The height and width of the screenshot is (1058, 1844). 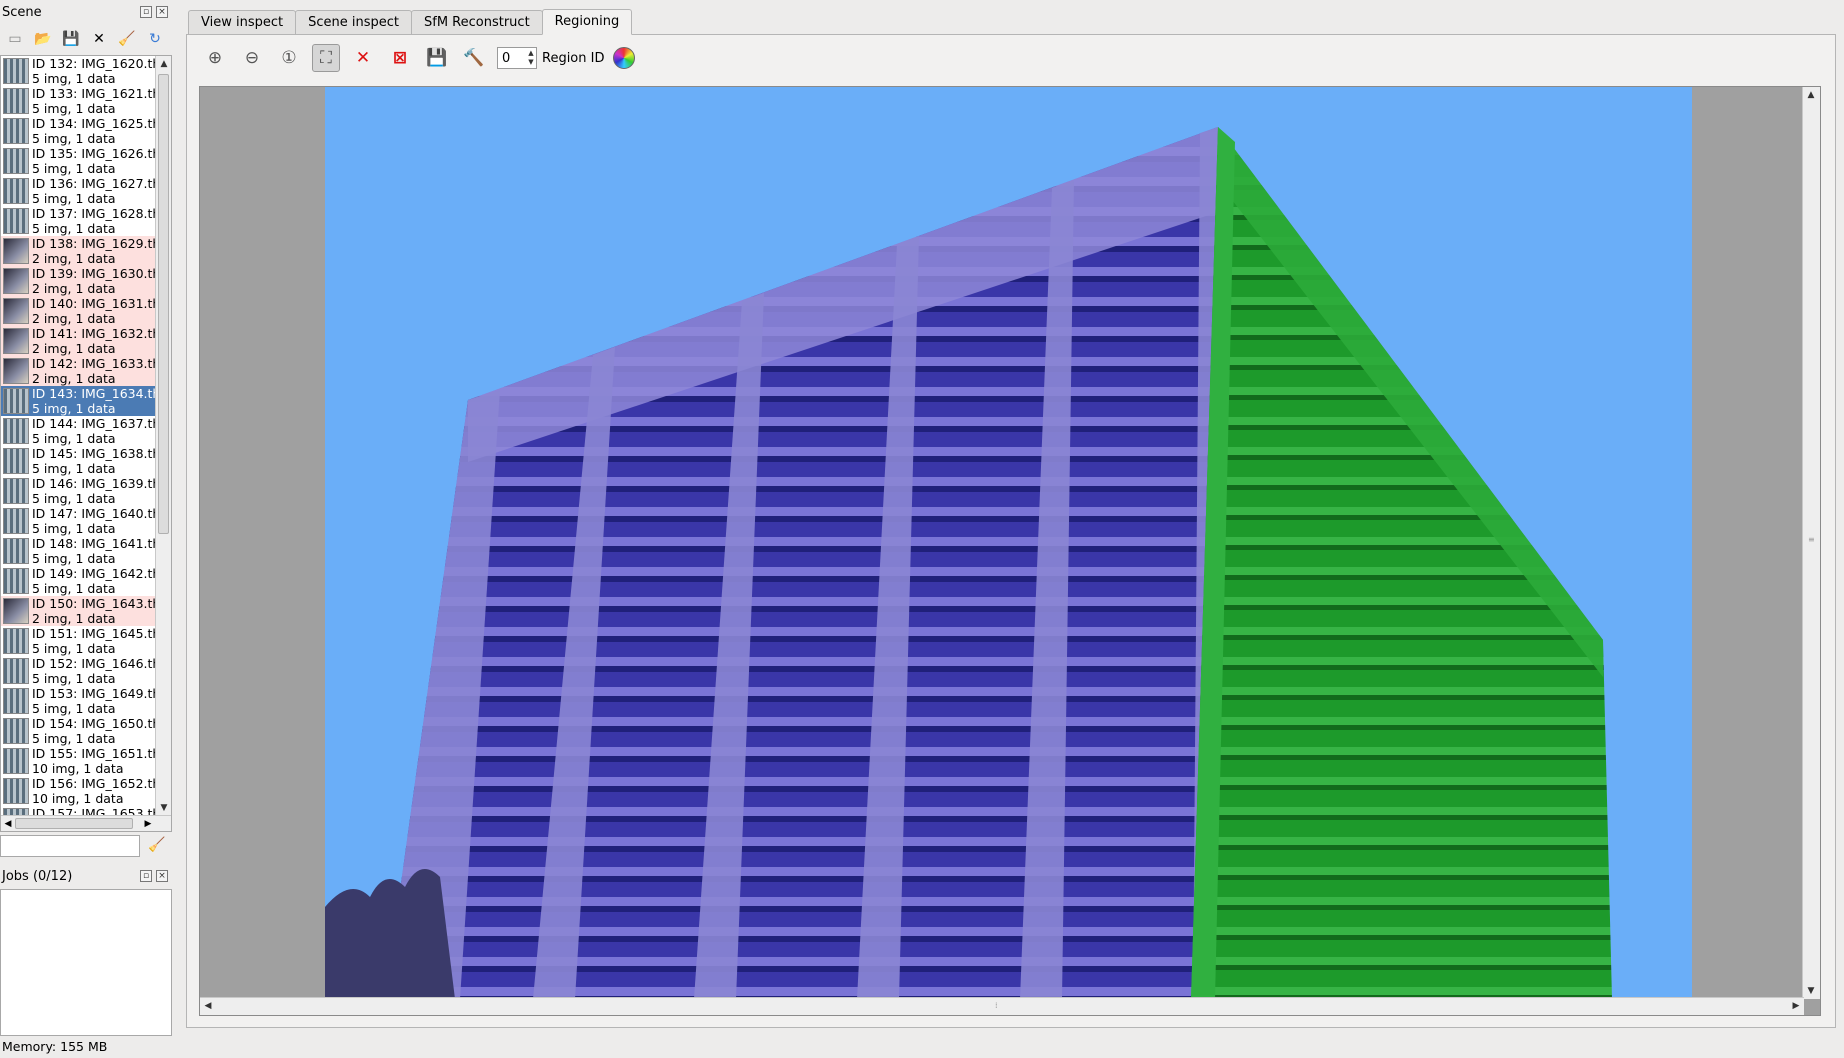 What do you see at coordinates (78, 161) in the screenshot?
I see `scene-list-item: ID 135: IMG_1626.th 5 img, 1 data` at bounding box center [78, 161].